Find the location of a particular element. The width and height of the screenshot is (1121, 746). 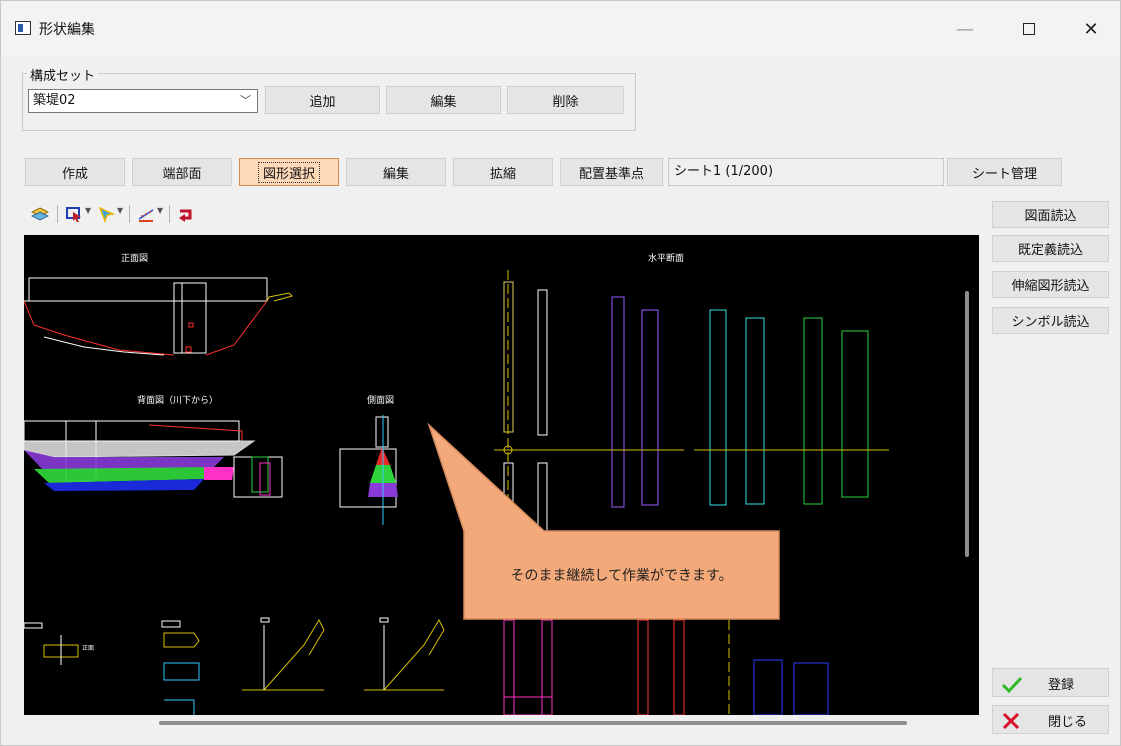

side-view is located at coordinates (368, 470).